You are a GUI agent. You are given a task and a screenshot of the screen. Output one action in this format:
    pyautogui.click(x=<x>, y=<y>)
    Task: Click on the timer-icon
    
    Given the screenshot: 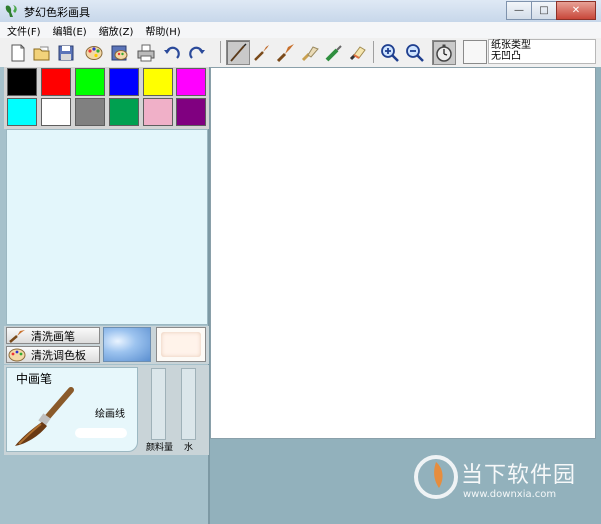 What is the action you would take?
    pyautogui.click(x=444, y=53)
    